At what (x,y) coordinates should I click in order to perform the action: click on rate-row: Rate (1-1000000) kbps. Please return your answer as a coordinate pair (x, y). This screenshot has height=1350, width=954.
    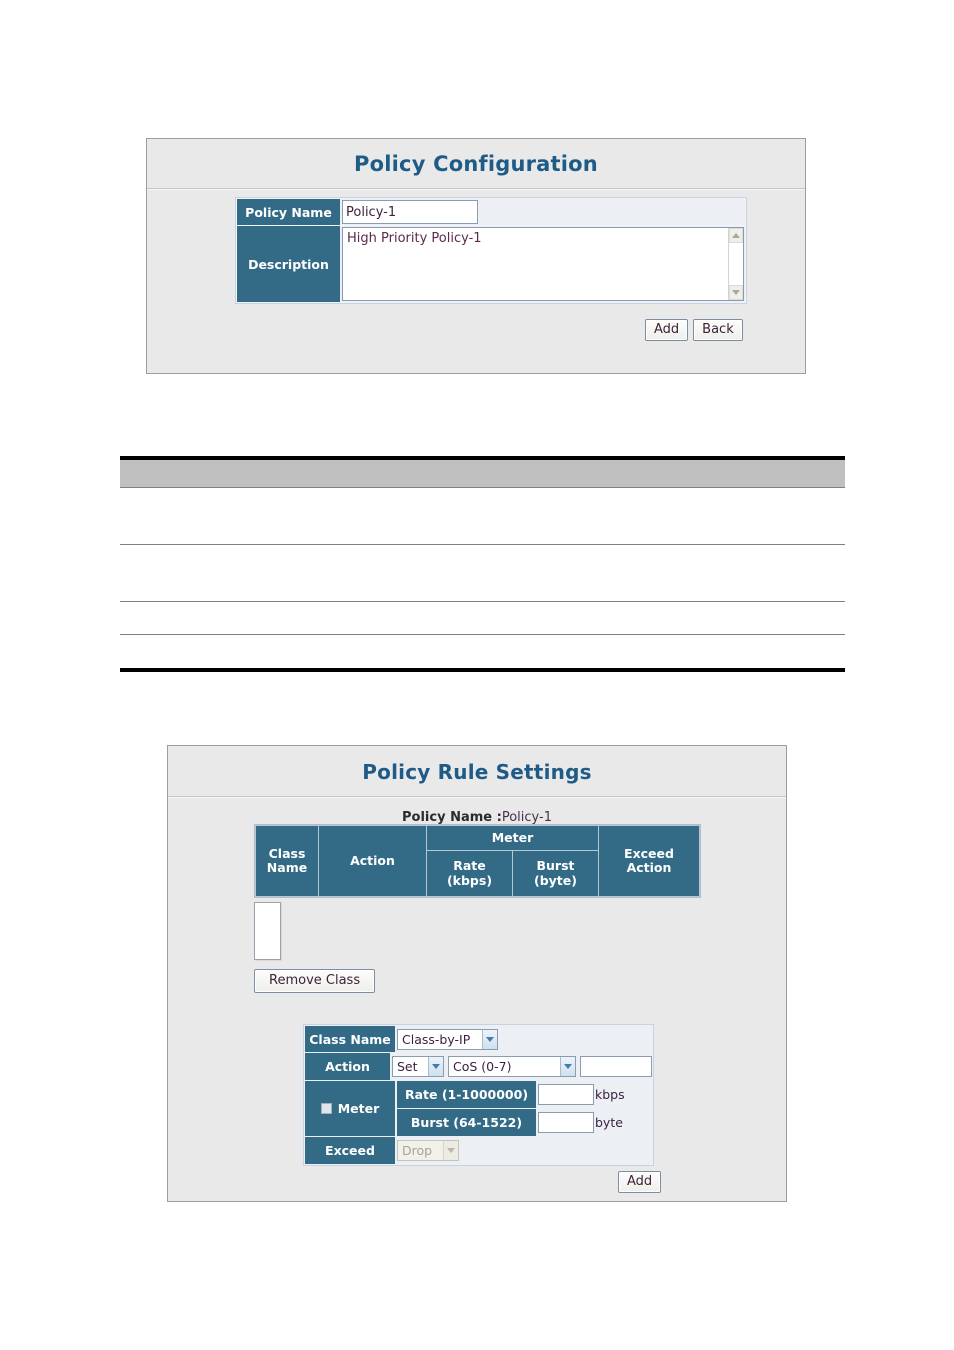
    Looking at the image, I should click on (523, 1094).